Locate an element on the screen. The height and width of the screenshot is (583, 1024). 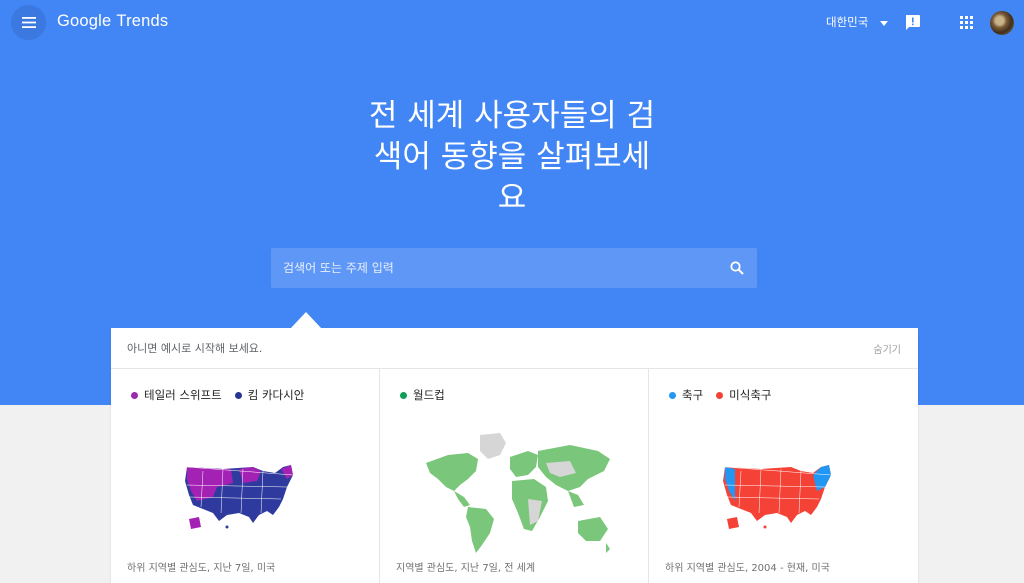
legend-item: 미식축구 is located at coordinates (744, 395).